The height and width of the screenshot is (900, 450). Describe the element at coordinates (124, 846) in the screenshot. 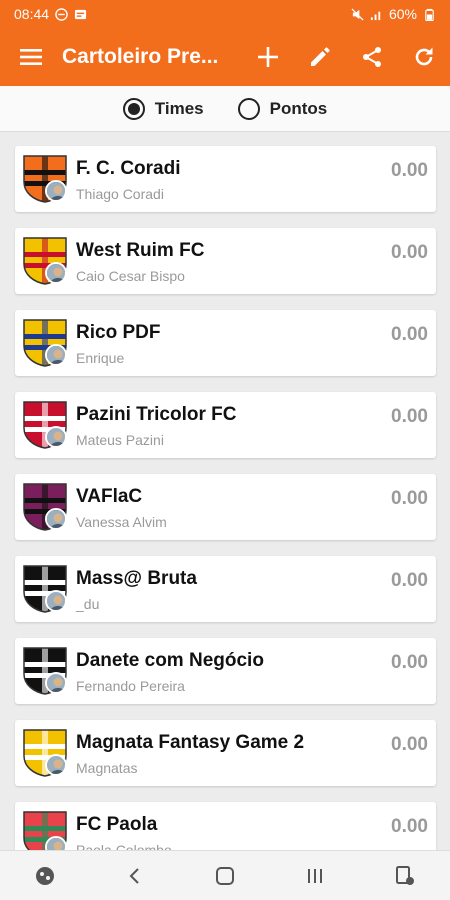

I see `owner-name: Paola Colombo` at that location.